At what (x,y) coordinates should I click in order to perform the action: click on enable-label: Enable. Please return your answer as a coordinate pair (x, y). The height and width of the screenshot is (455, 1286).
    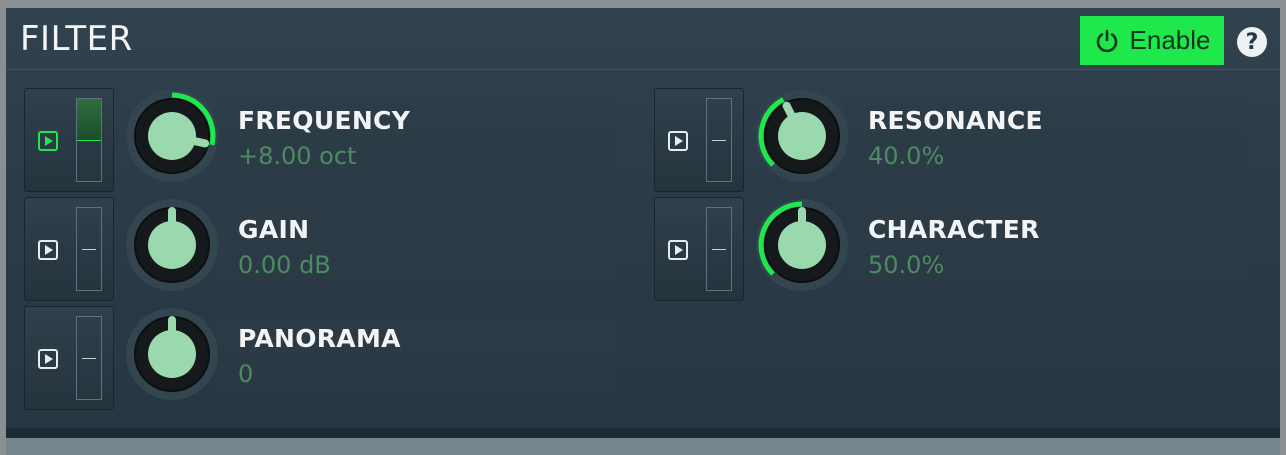
    Looking at the image, I should click on (1170, 40).